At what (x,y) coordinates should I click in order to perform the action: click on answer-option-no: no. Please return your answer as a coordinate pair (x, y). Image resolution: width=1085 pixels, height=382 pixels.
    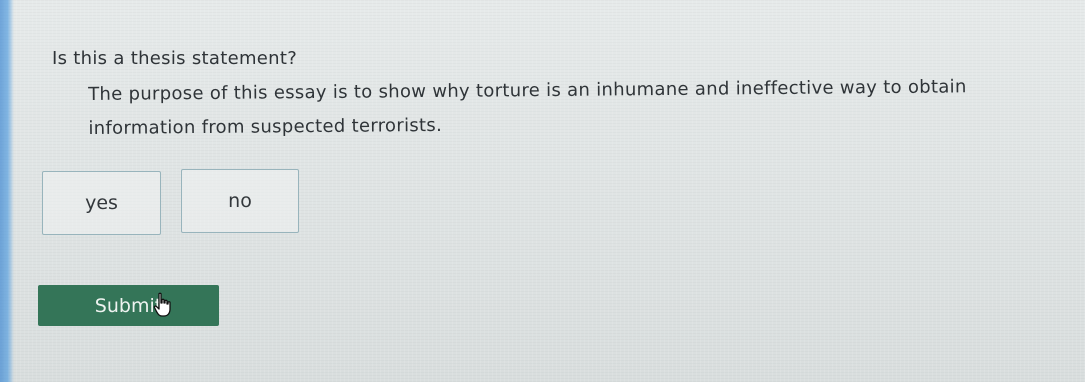
    Looking at the image, I should click on (240, 201).